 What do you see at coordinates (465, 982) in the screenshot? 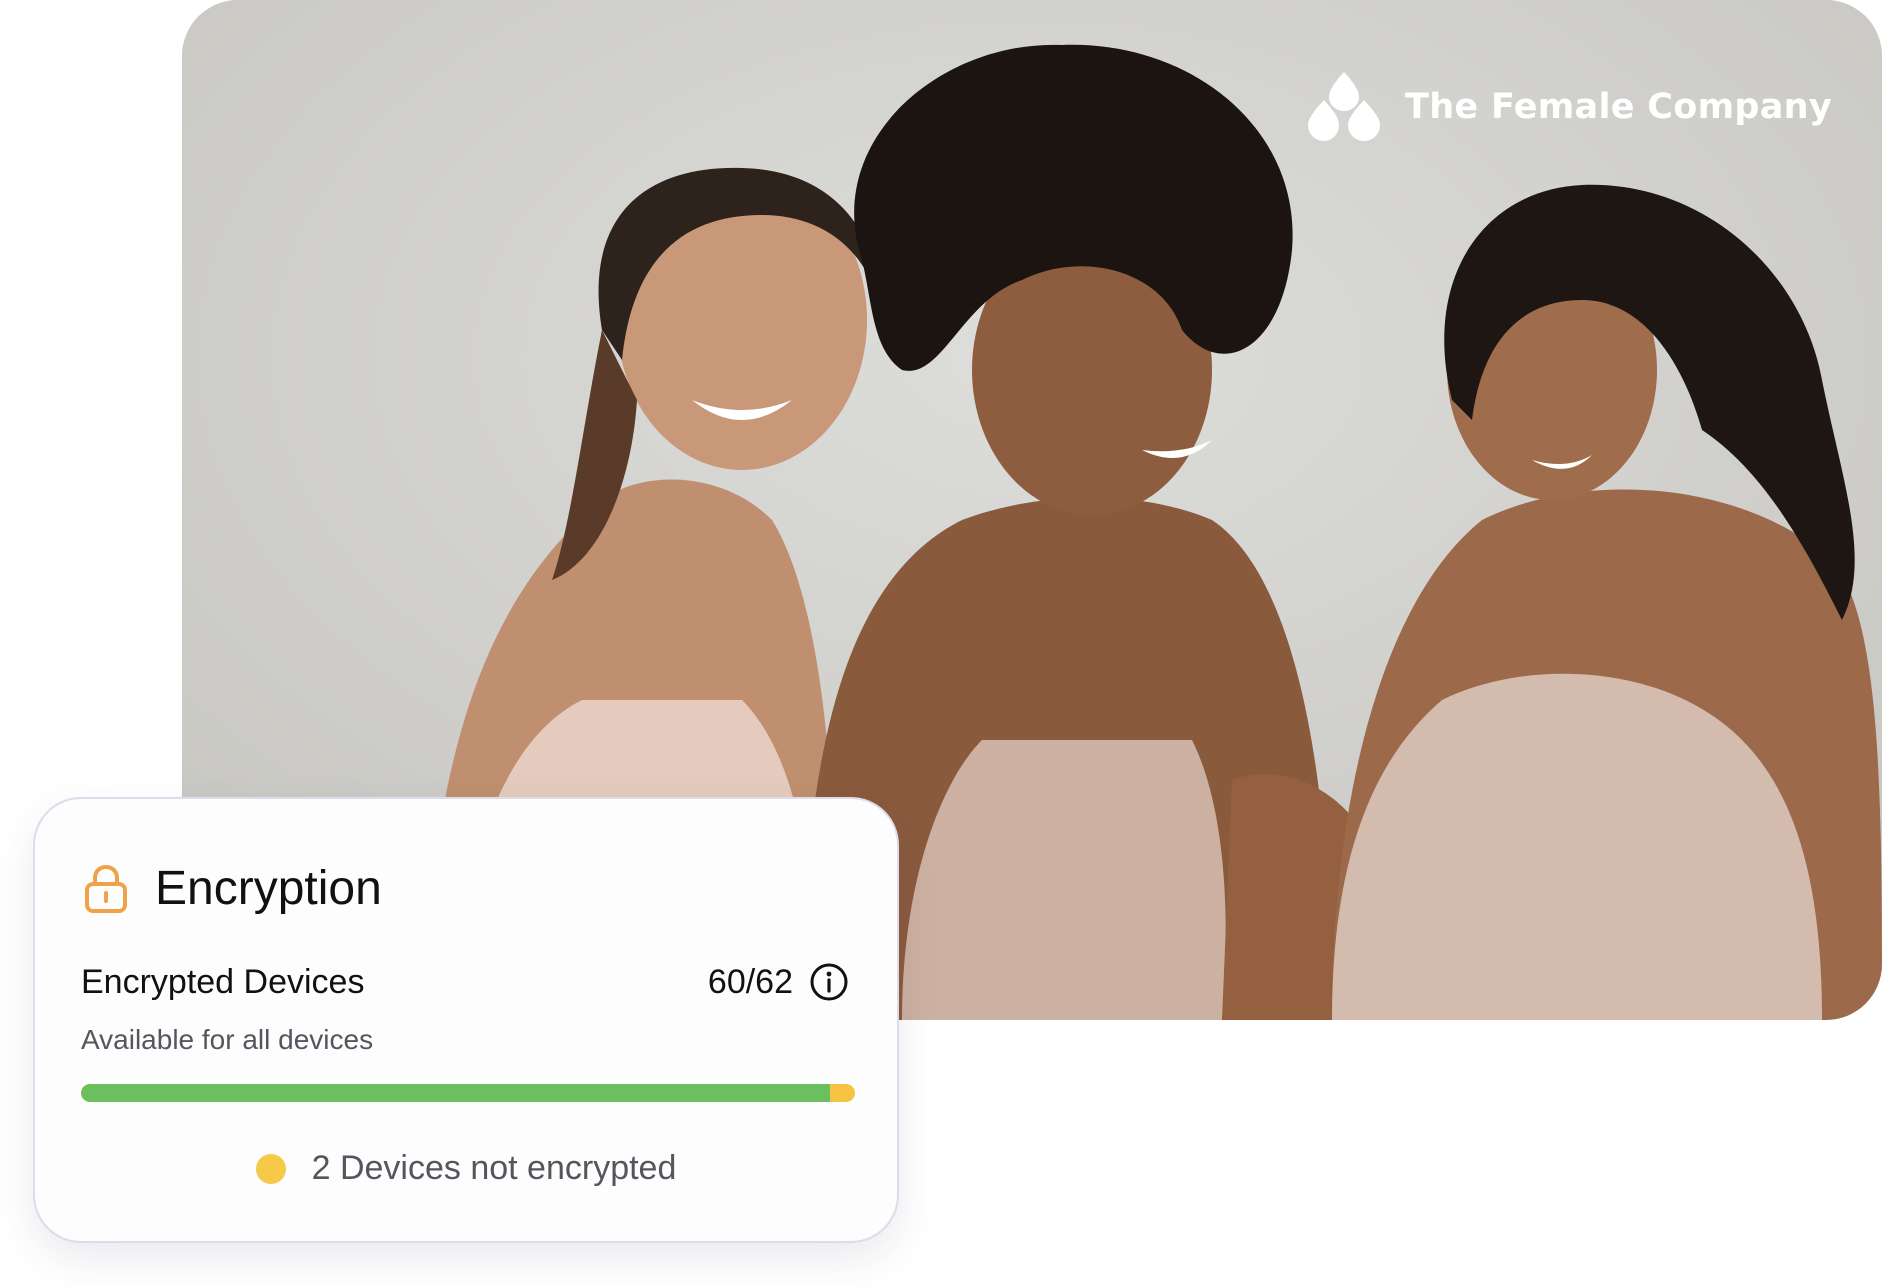
I see `encrypted-devices-row: Encrypted Devices 60/62` at bounding box center [465, 982].